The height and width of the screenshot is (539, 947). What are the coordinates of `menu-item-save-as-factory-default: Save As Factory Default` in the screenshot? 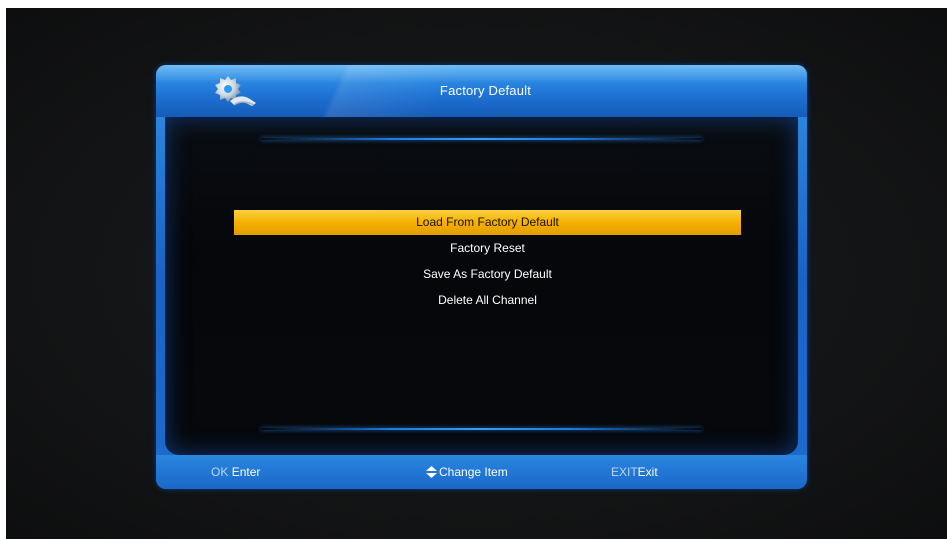 It's located at (487, 274).